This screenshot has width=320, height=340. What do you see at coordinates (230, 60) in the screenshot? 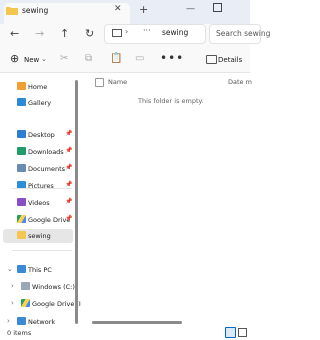
I see `details-button: Details` at bounding box center [230, 60].